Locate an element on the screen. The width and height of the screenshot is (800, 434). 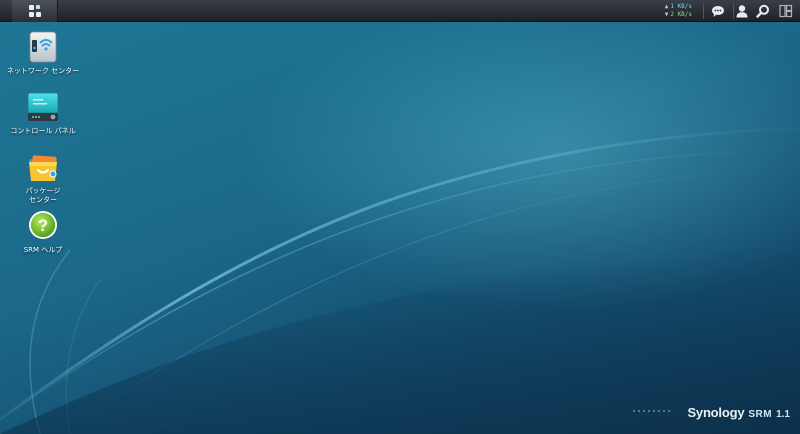
user-icon is located at coordinates (742, 11).